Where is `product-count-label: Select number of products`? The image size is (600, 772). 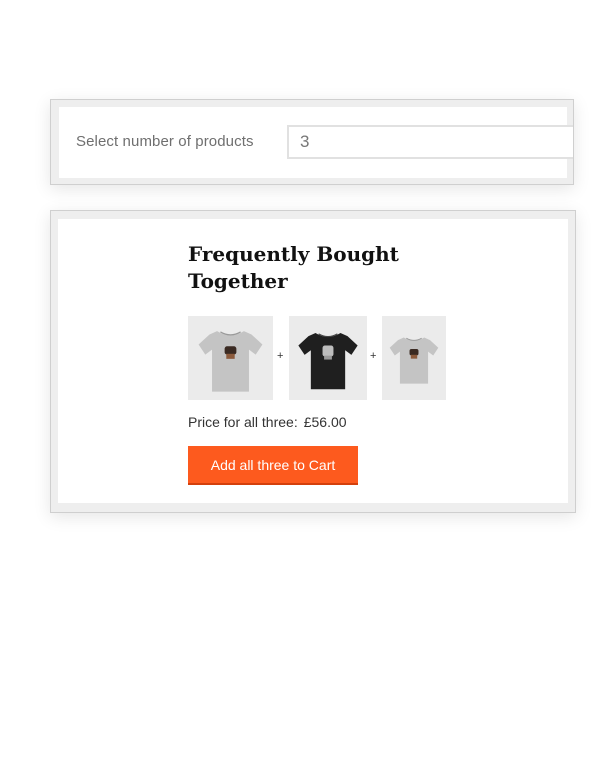 product-count-label: Select number of products is located at coordinates (165, 141).